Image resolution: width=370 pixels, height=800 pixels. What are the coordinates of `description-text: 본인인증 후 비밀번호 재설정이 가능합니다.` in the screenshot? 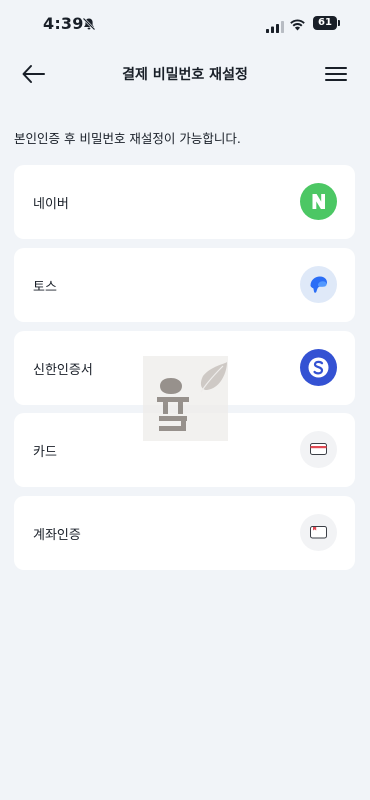 It's located at (127, 138).